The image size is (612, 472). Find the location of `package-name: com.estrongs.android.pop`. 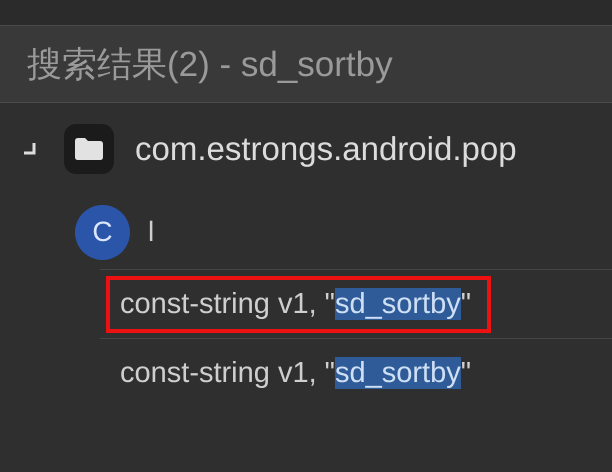

package-name: com.estrongs.android.pop is located at coordinates (326, 149).